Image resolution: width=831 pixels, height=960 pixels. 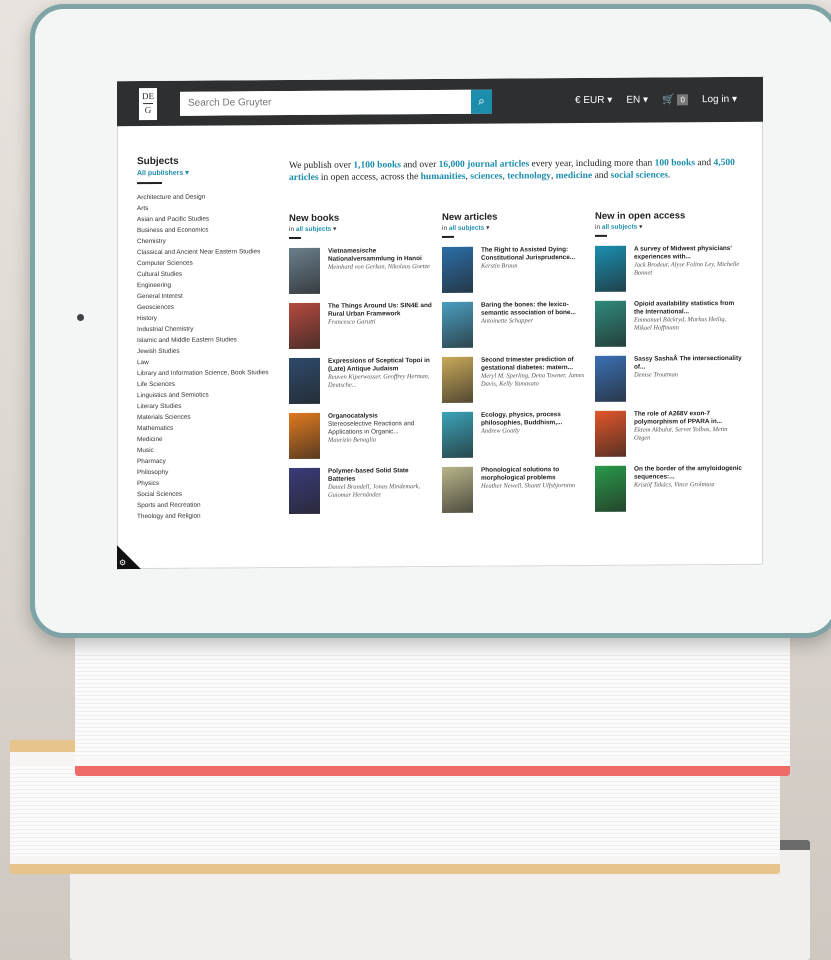 I want to click on item-authors: Andrew Goatly, so click(x=500, y=431).